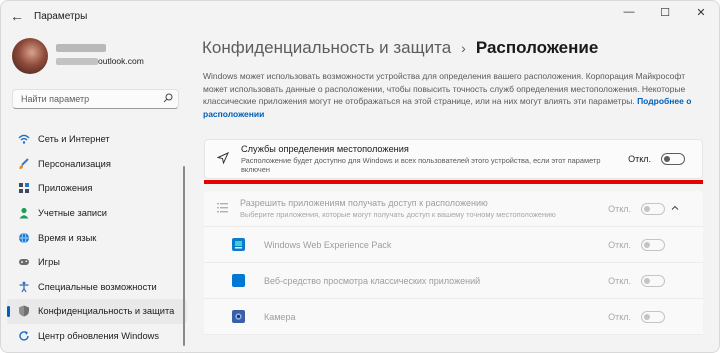 The width and height of the screenshot is (720, 353). What do you see at coordinates (701, 12) in the screenshot?
I see `close-button: ✕` at bounding box center [701, 12].